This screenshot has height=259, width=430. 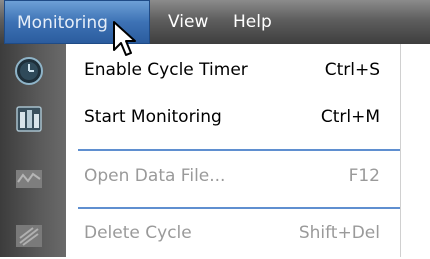 What do you see at coordinates (138, 233) in the screenshot?
I see `menu-item-label: Delete Cycle` at bounding box center [138, 233].